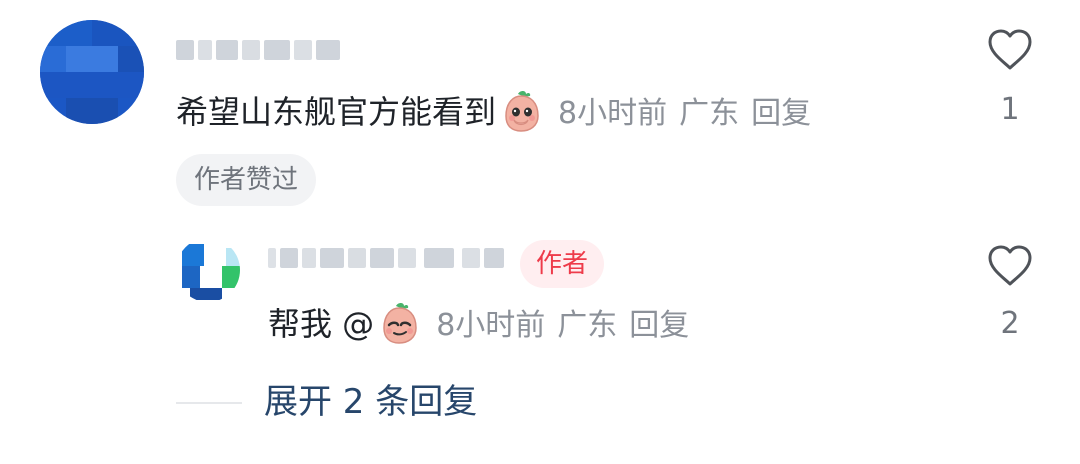 Image resolution: width=1080 pixels, height=464 pixels. I want to click on reply-text: 帮我 @, so click(321, 324).